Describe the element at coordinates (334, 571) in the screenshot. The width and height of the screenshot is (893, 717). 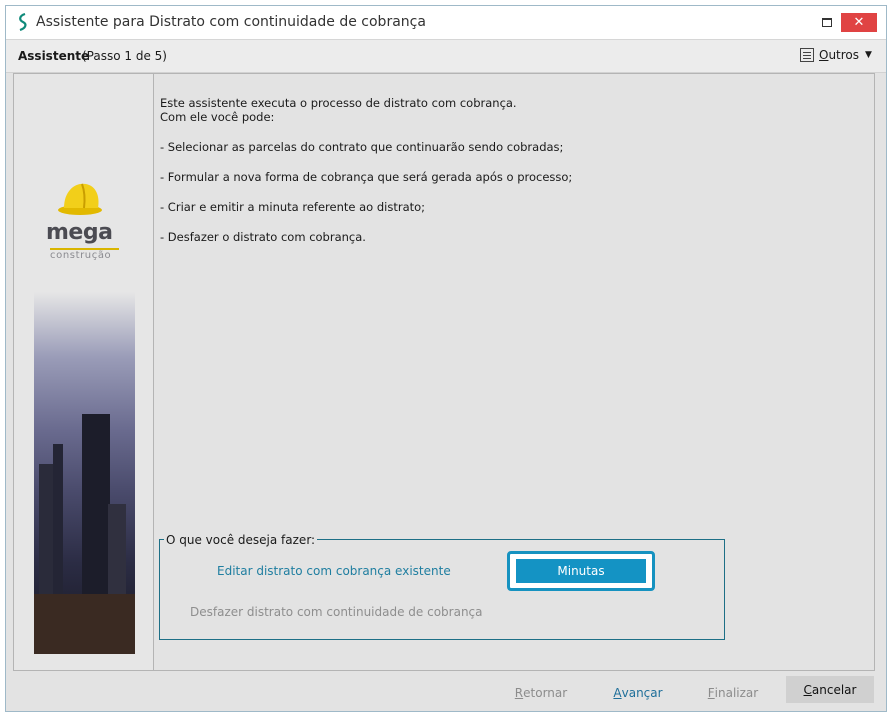
I see `edit-distrato-link: Editar distrato com cobrança existente` at that location.